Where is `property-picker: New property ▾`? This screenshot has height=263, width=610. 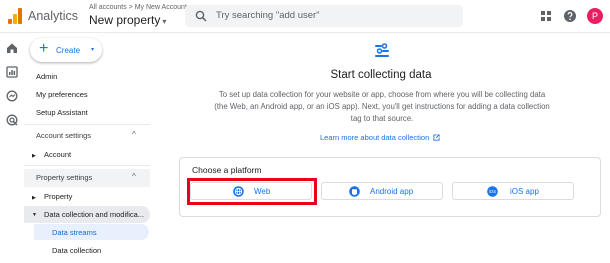
property-picker: New property ▾ is located at coordinates (127, 20).